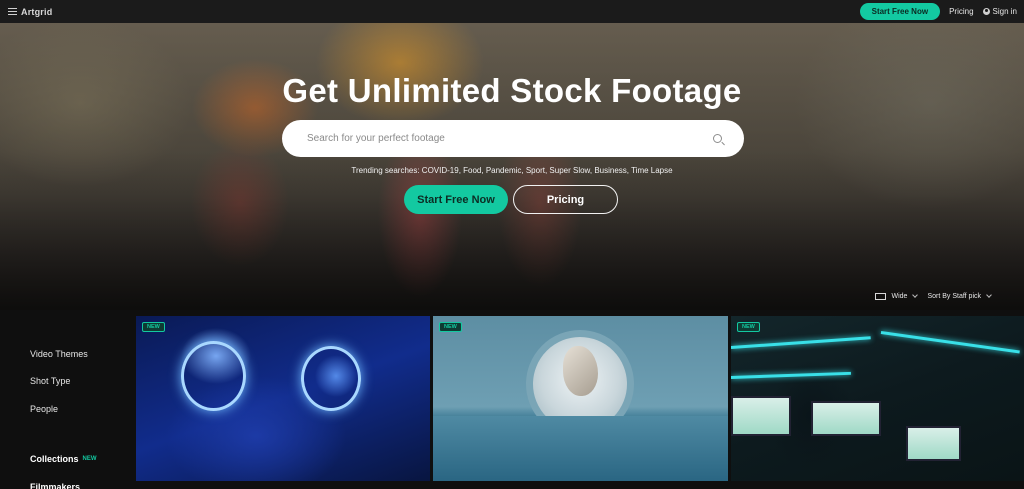 The image size is (1024, 489). What do you see at coordinates (961, 11) in the screenshot?
I see `pricing-link: Pricing` at bounding box center [961, 11].